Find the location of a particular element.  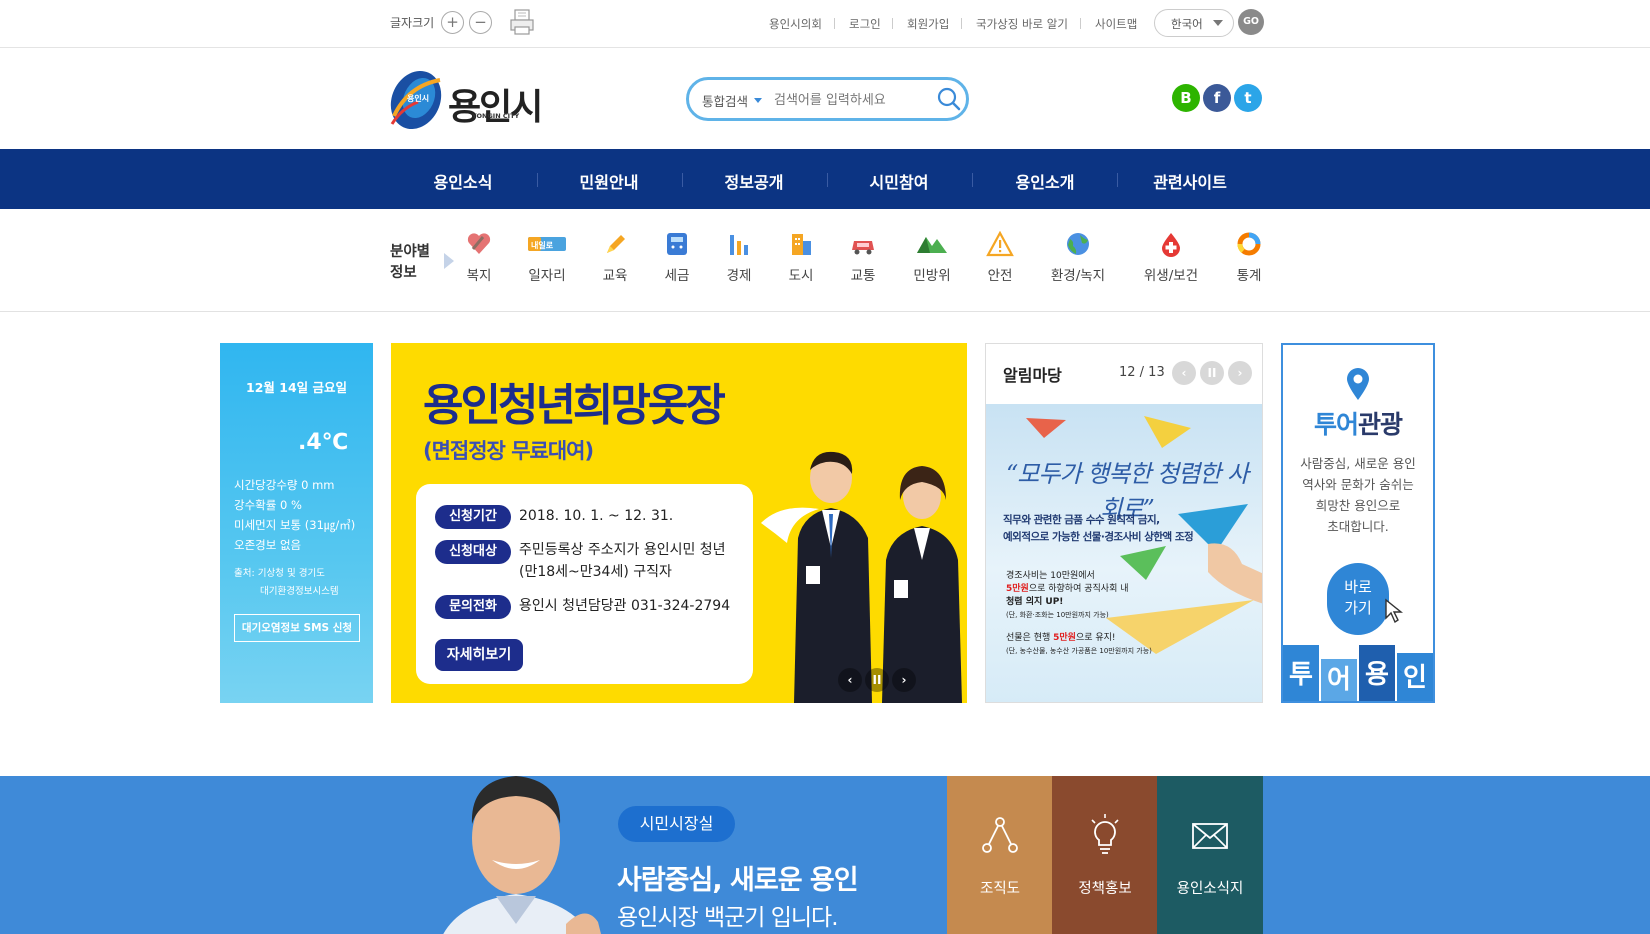

tour-desc-line: 사람중심, 새로운 용인 is located at coordinates (1358, 463).